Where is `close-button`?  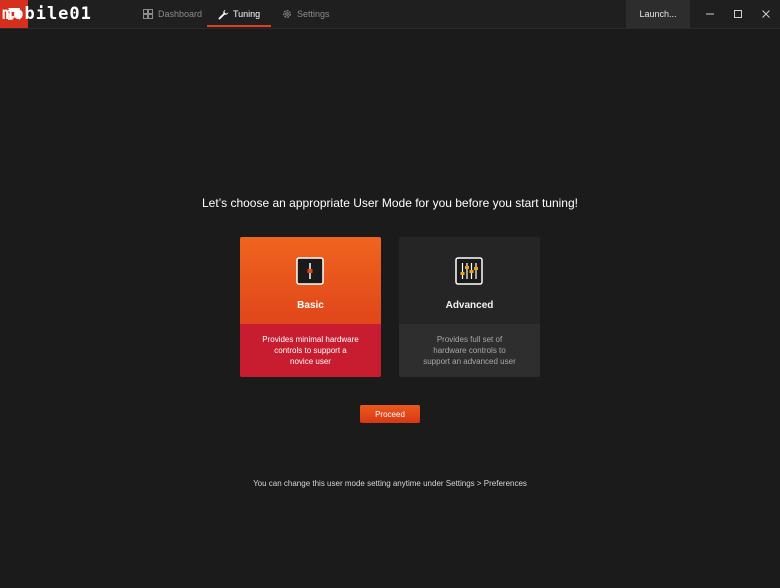
close-button is located at coordinates (766, 14).